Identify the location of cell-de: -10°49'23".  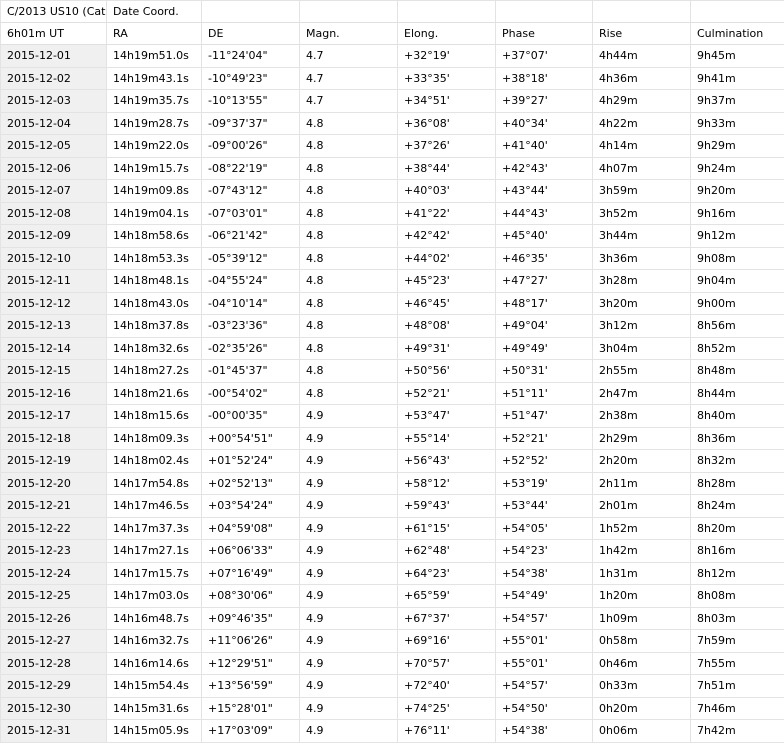
(251, 78).